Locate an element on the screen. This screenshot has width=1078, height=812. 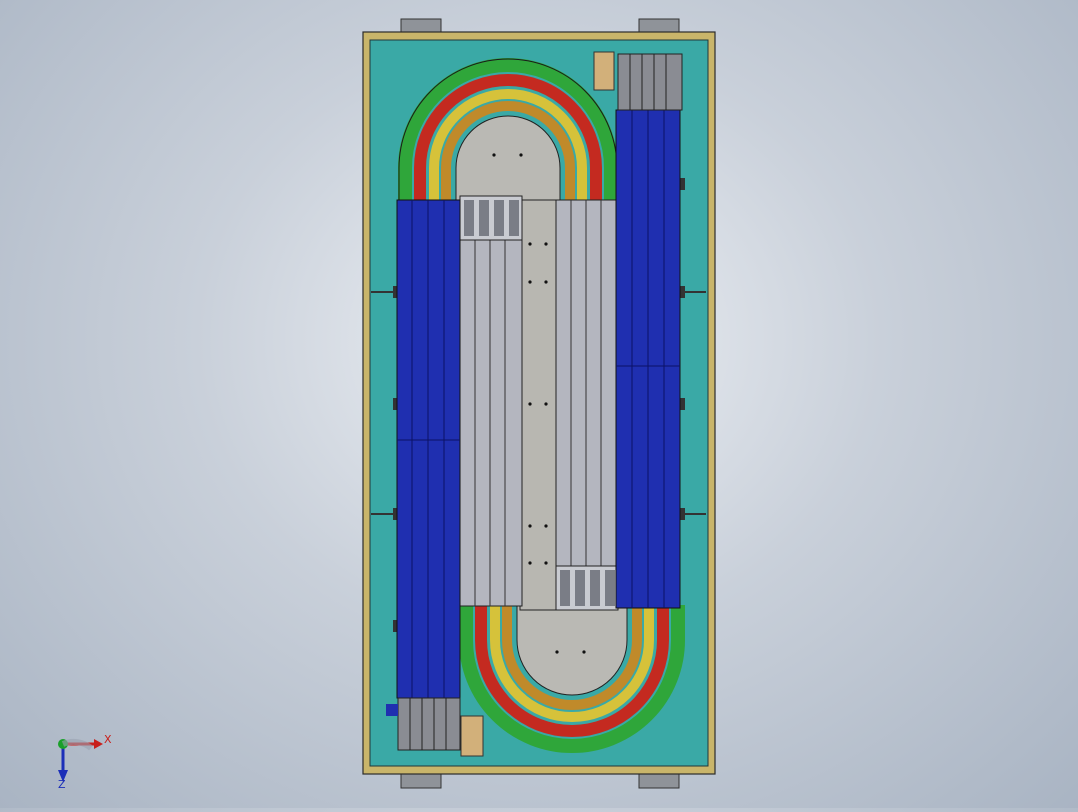
right-blue-module is located at coordinates (648, 359).